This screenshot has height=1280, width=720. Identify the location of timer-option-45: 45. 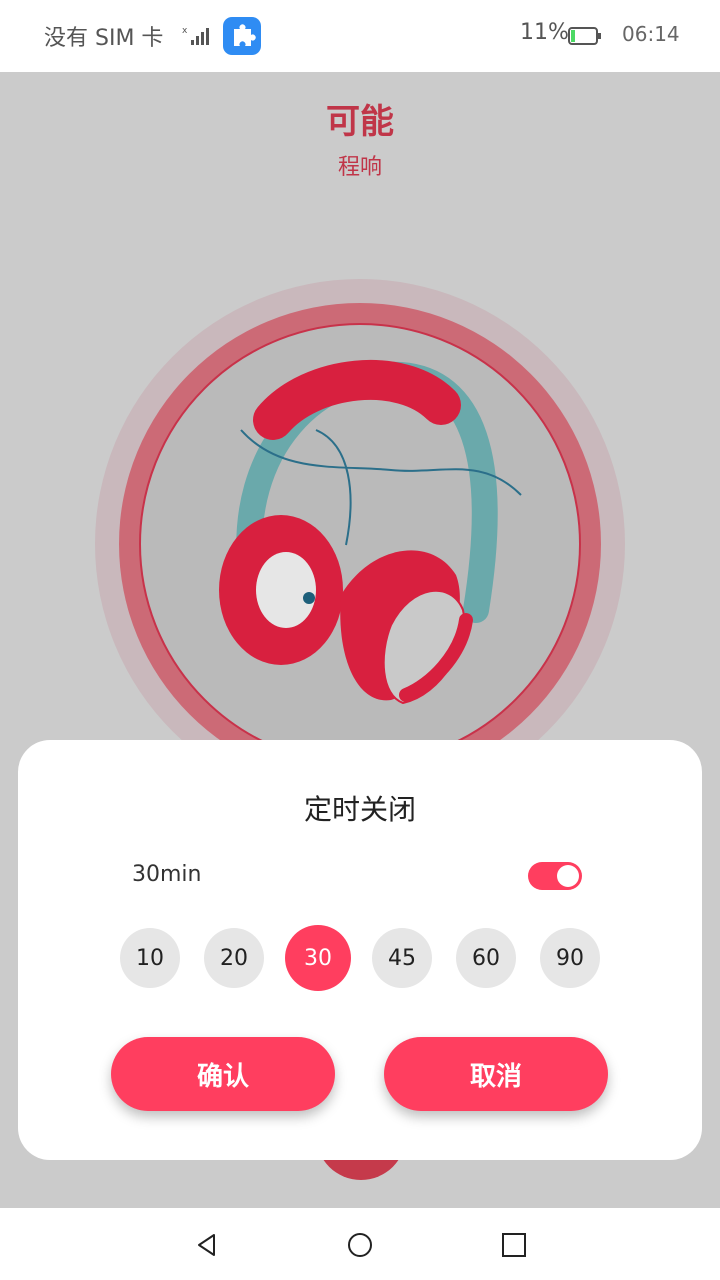
(402, 958).